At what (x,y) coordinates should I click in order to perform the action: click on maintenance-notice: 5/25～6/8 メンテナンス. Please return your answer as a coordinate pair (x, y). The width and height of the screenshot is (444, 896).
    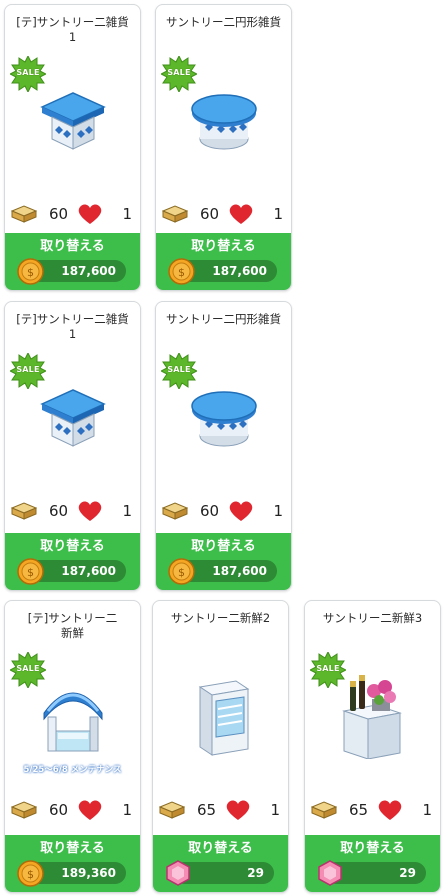
    Looking at the image, I should click on (72, 770).